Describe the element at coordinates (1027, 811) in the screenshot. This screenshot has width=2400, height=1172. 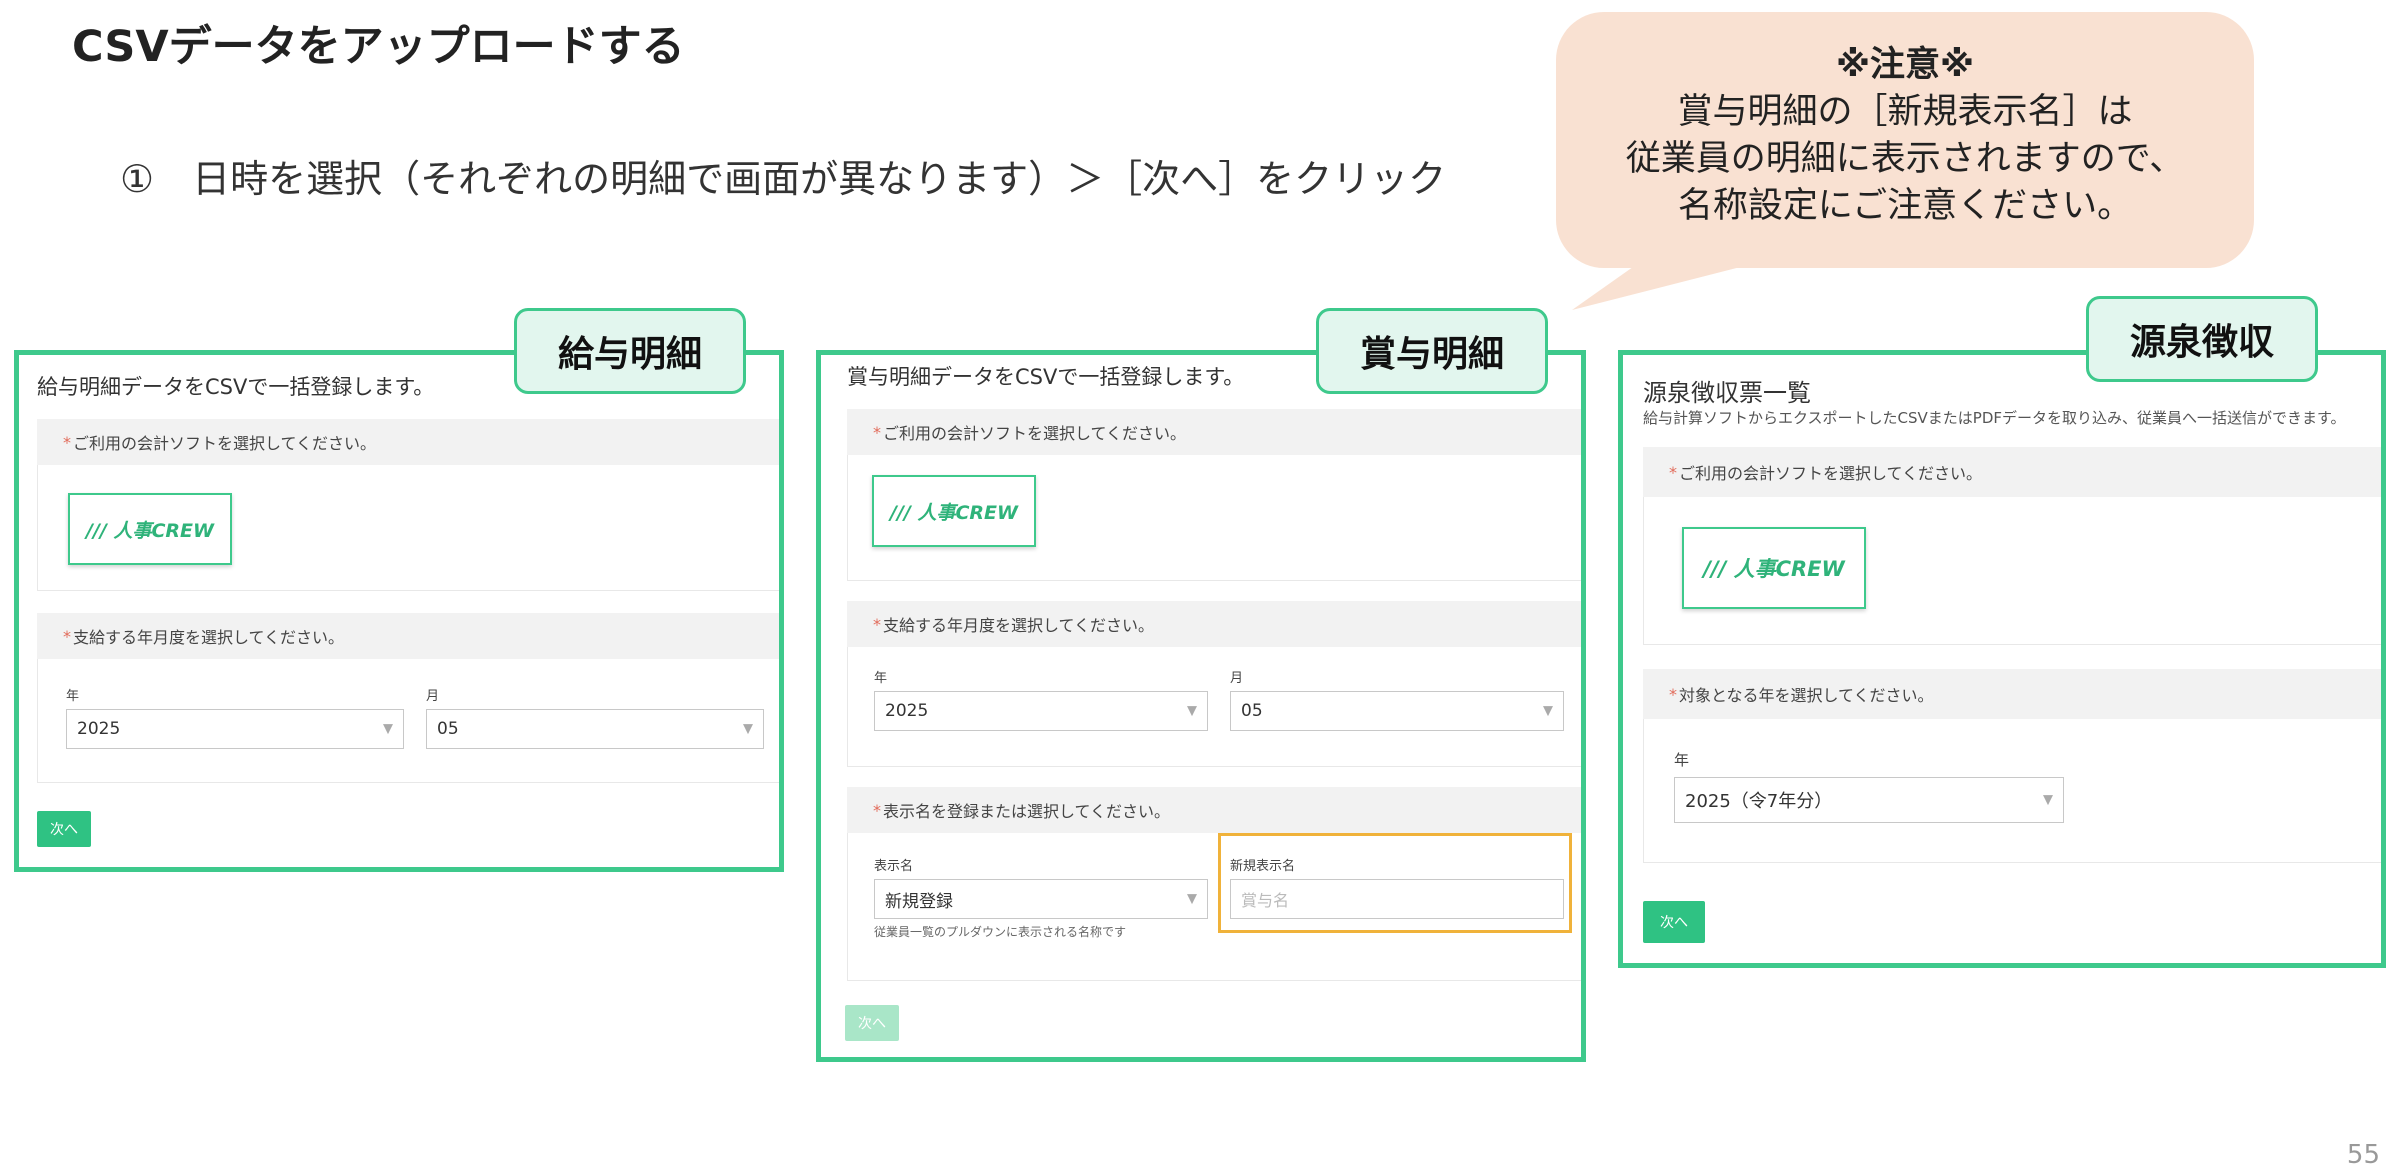
I see `display-name-section-label: 表示名を登録または選択してください。` at that location.